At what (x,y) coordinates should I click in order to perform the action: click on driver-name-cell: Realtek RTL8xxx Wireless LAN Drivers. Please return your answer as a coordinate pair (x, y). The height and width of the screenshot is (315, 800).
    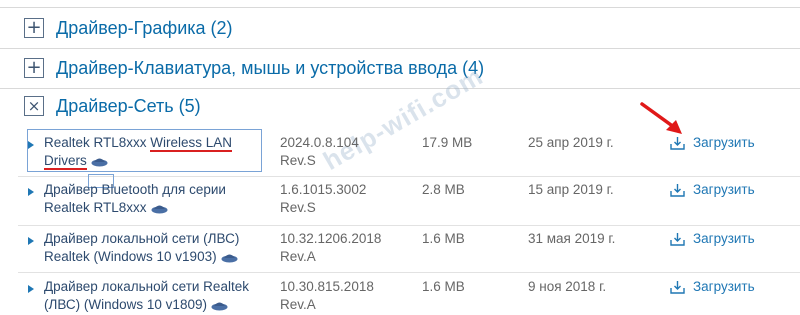
    Looking at the image, I should click on (149, 152).